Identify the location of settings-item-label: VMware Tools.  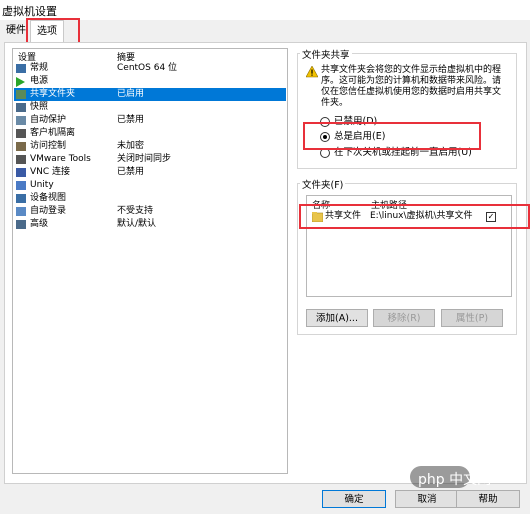
(60, 159).